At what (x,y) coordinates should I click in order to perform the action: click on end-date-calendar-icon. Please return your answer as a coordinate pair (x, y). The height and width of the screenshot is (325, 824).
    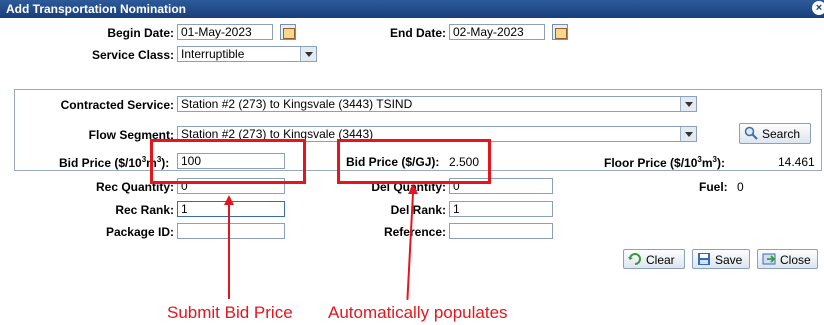
    Looking at the image, I should click on (560, 32).